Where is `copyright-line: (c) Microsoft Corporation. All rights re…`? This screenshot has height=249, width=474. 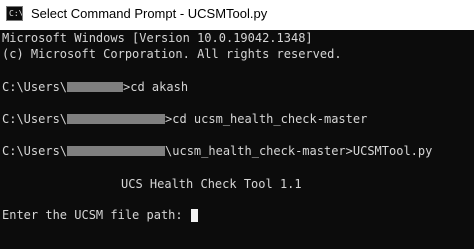 copyright-line: (c) Microsoft Corporation. All rights re… is located at coordinates (172, 54).